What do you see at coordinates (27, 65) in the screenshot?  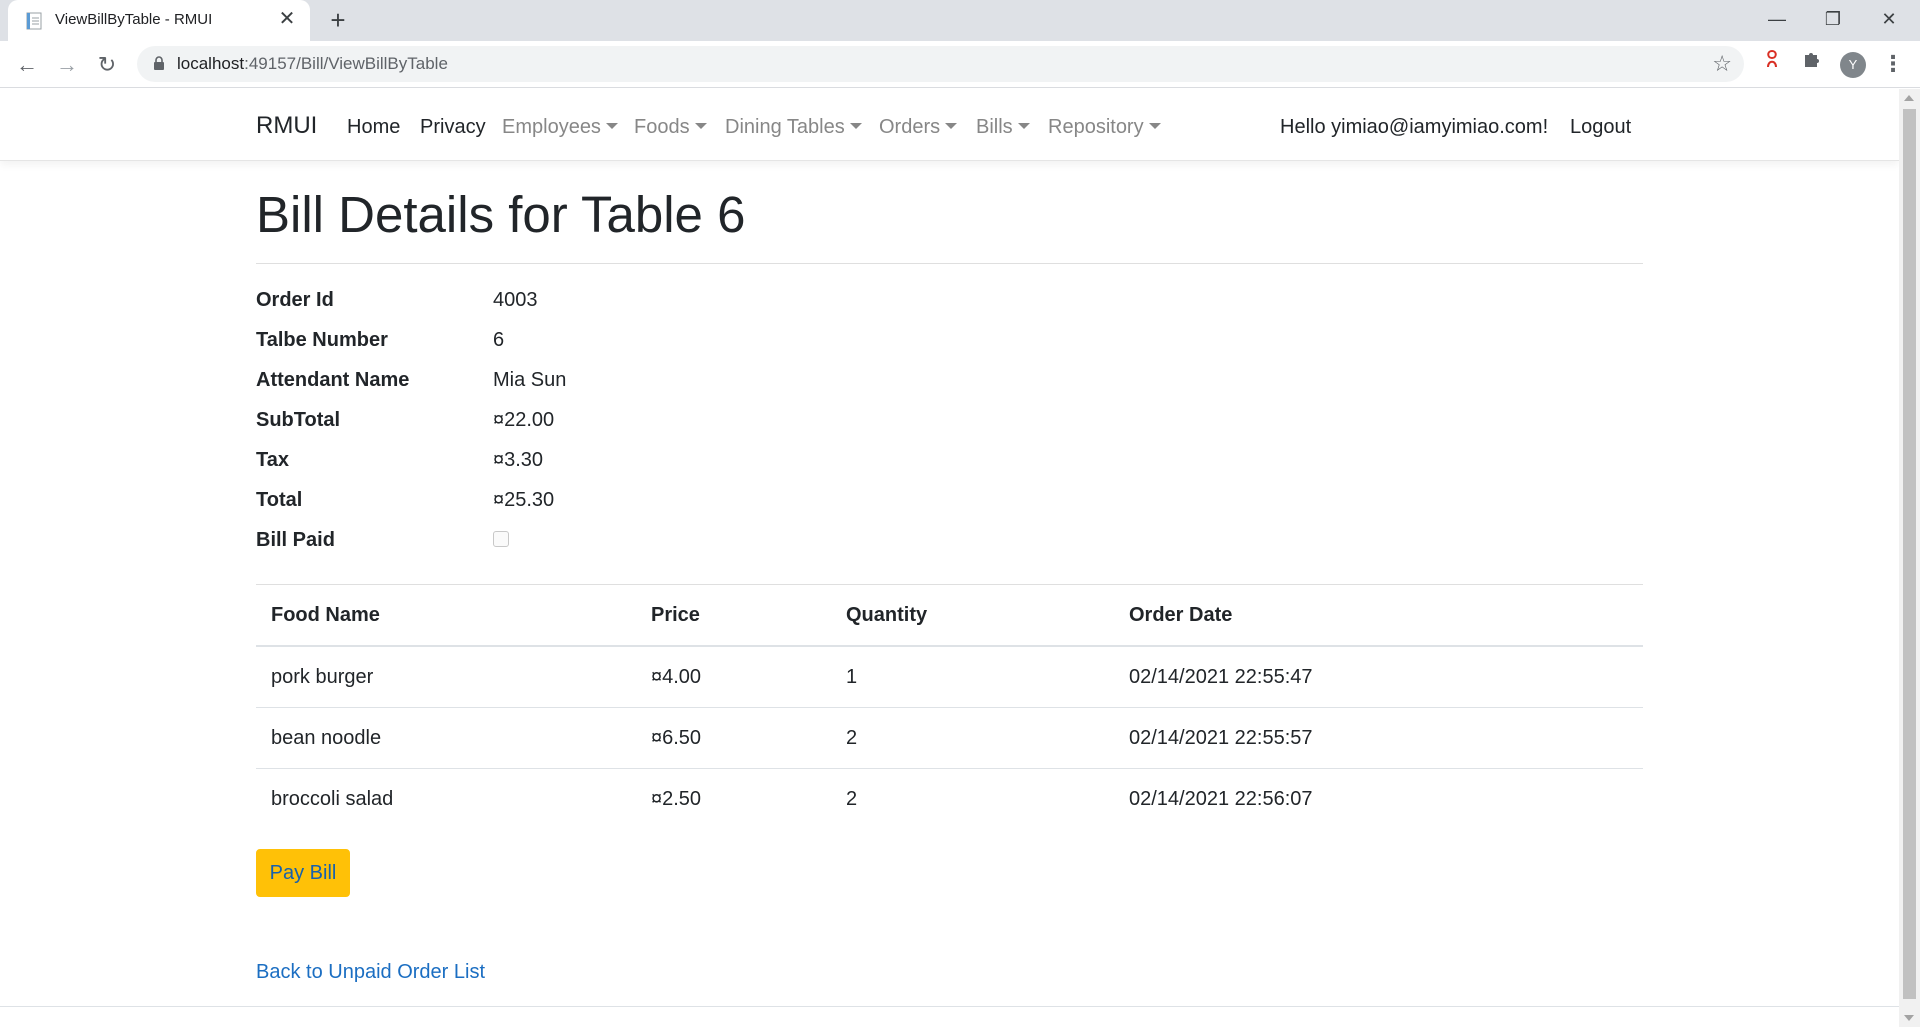 I see `back-arrow-icon: ←` at bounding box center [27, 65].